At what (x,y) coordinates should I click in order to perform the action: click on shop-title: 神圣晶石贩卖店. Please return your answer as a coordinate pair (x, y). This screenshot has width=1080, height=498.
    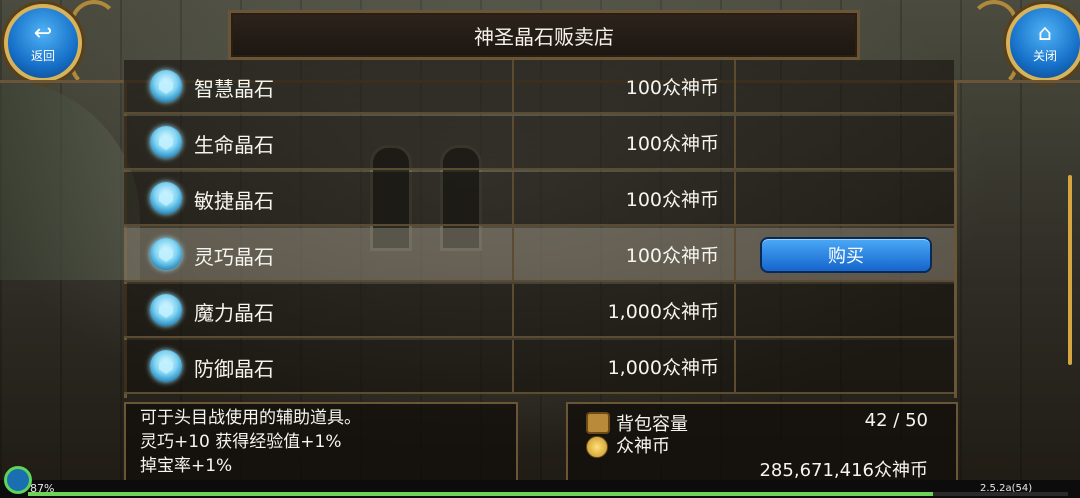
    Looking at the image, I should click on (544, 36).